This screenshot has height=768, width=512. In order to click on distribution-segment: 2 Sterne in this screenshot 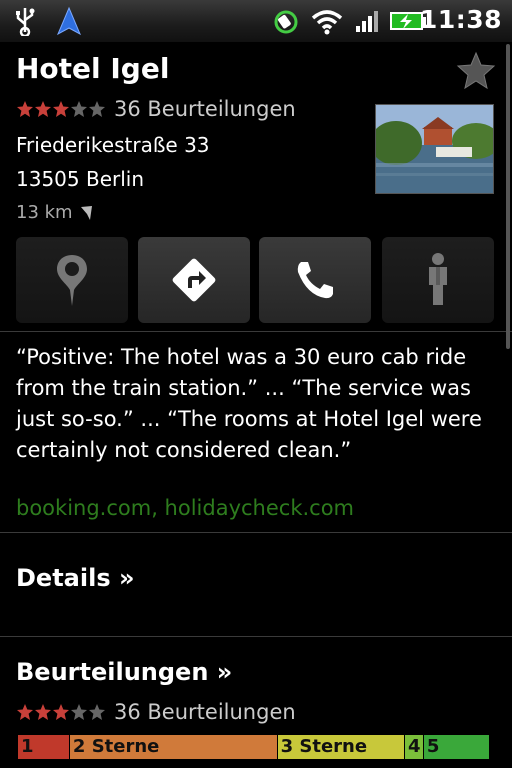, I will do `click(173, 747)`.